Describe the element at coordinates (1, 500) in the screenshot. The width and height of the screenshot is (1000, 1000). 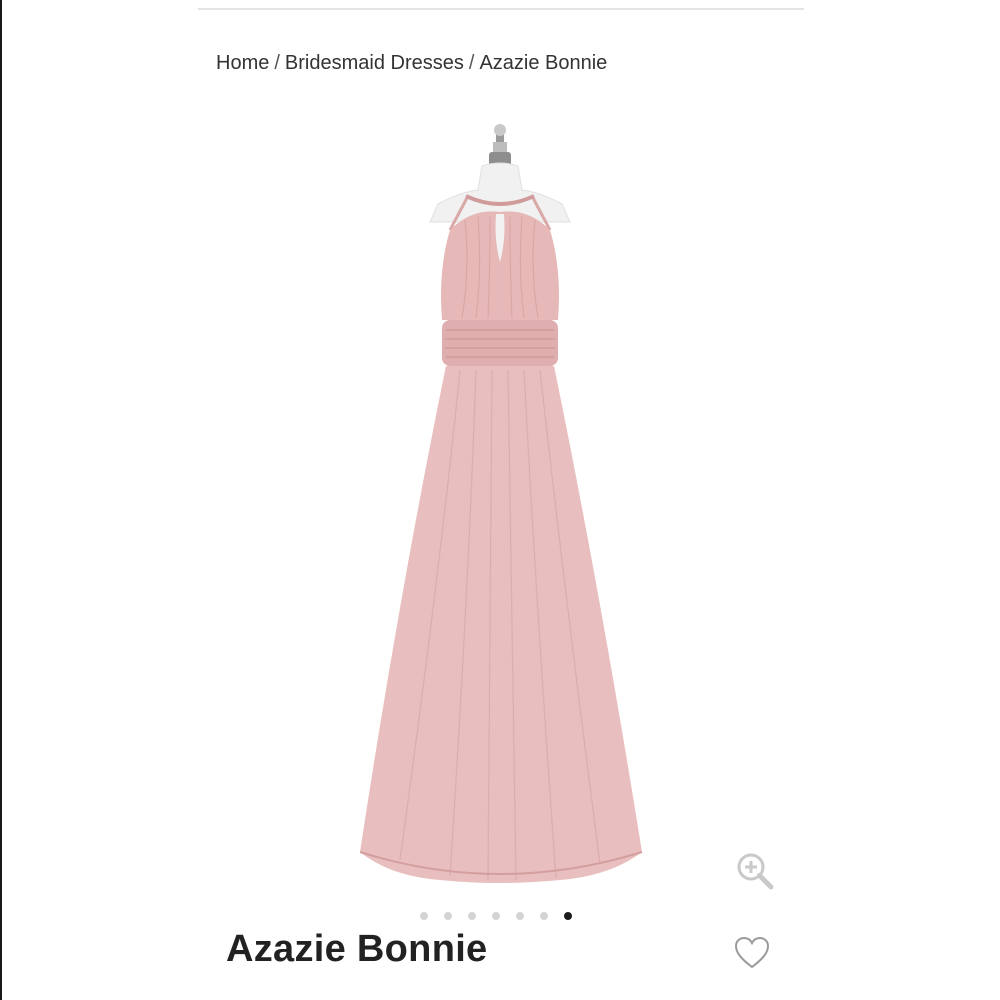
I see `window-edge` at that location.